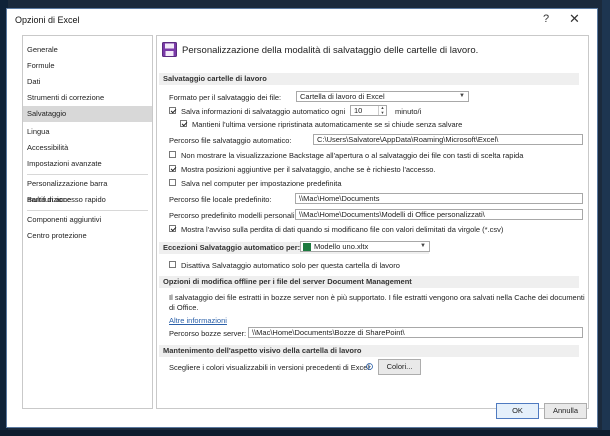 This screenshot has height=436, width=610. I want to click on titlebar: Opzioni di Excel ? ✕, so click(302, 20).